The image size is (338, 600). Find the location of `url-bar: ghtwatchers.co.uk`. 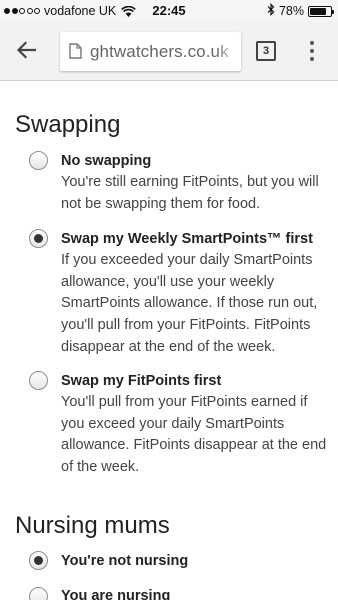

url-bar: ghtwatchers.co.uk is located at coordinates (150, 51).